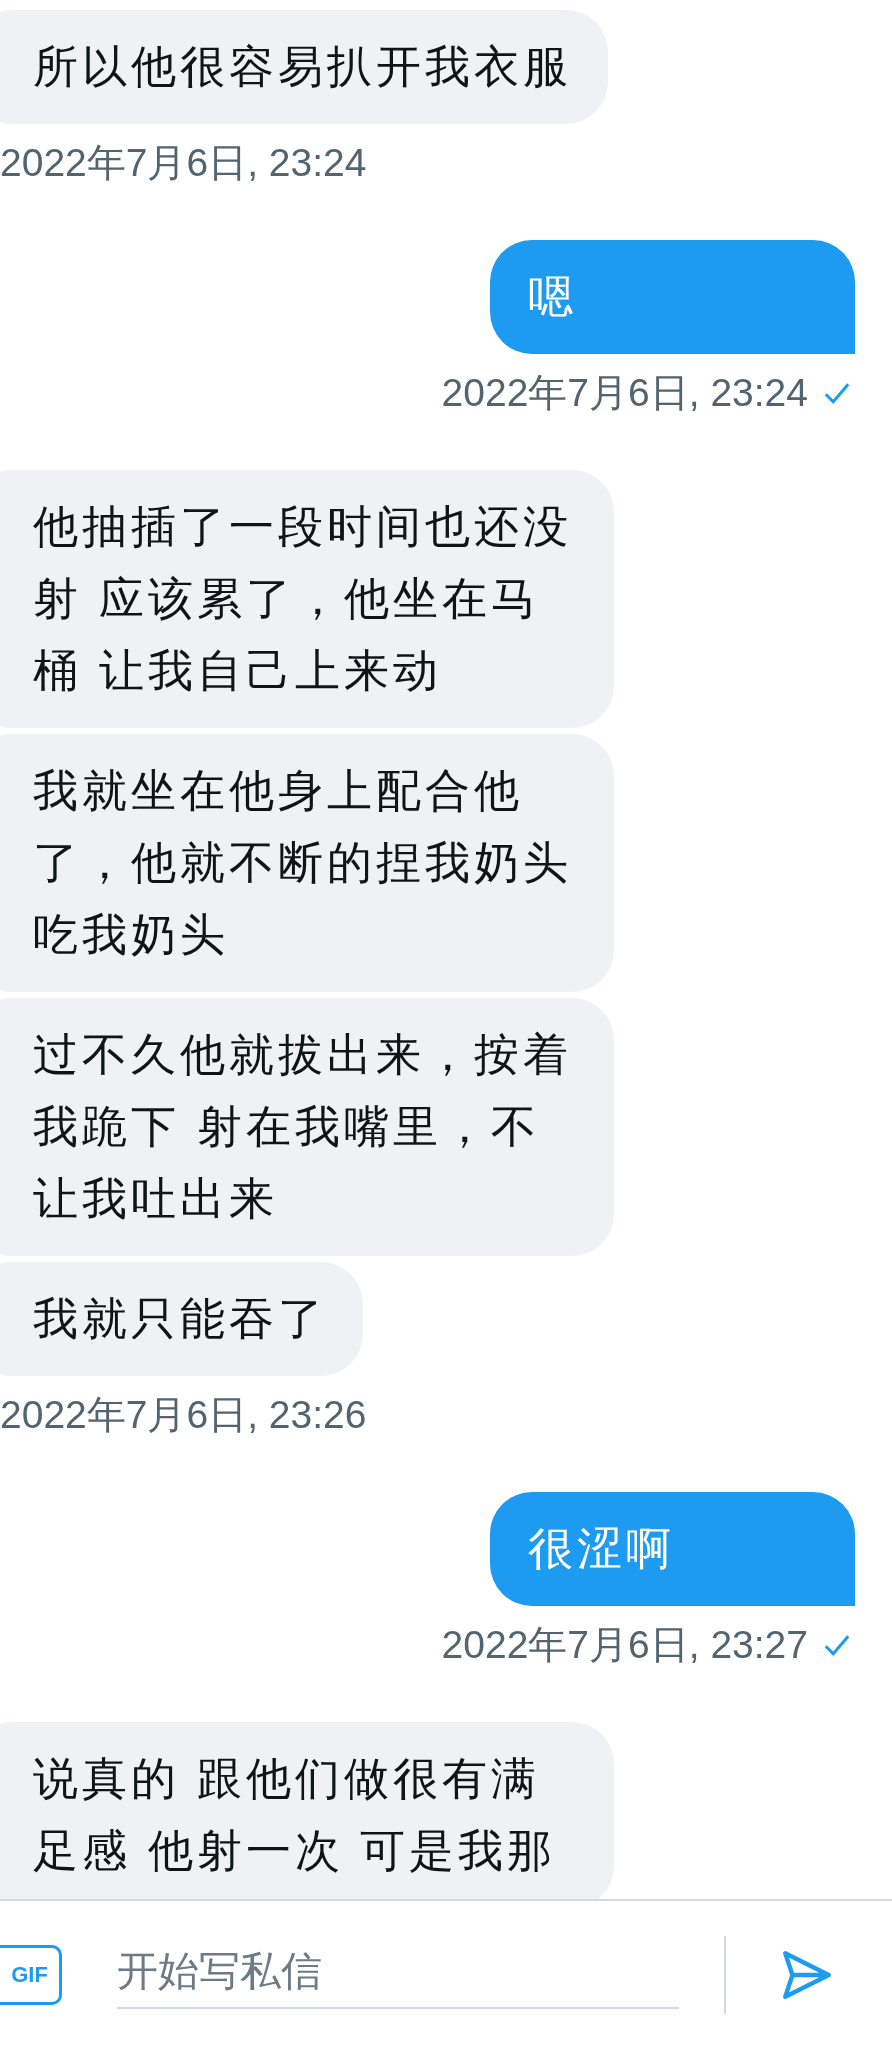 The height and width of the screenshot is (2048, 892). I want to click on message-bubble: 他抽插了一段时间也还没射 应该累了，他坐在马桶 让我自己上来动, so click(307, 599).